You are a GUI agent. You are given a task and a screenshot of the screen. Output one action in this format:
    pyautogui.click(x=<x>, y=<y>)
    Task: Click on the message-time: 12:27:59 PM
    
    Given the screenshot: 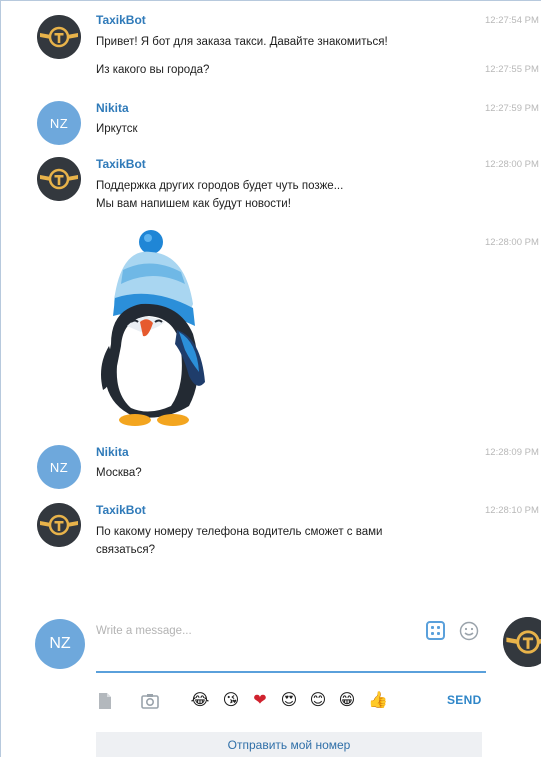 What is the action you would take?
    pyautogui.click(x=512, y=108)
    